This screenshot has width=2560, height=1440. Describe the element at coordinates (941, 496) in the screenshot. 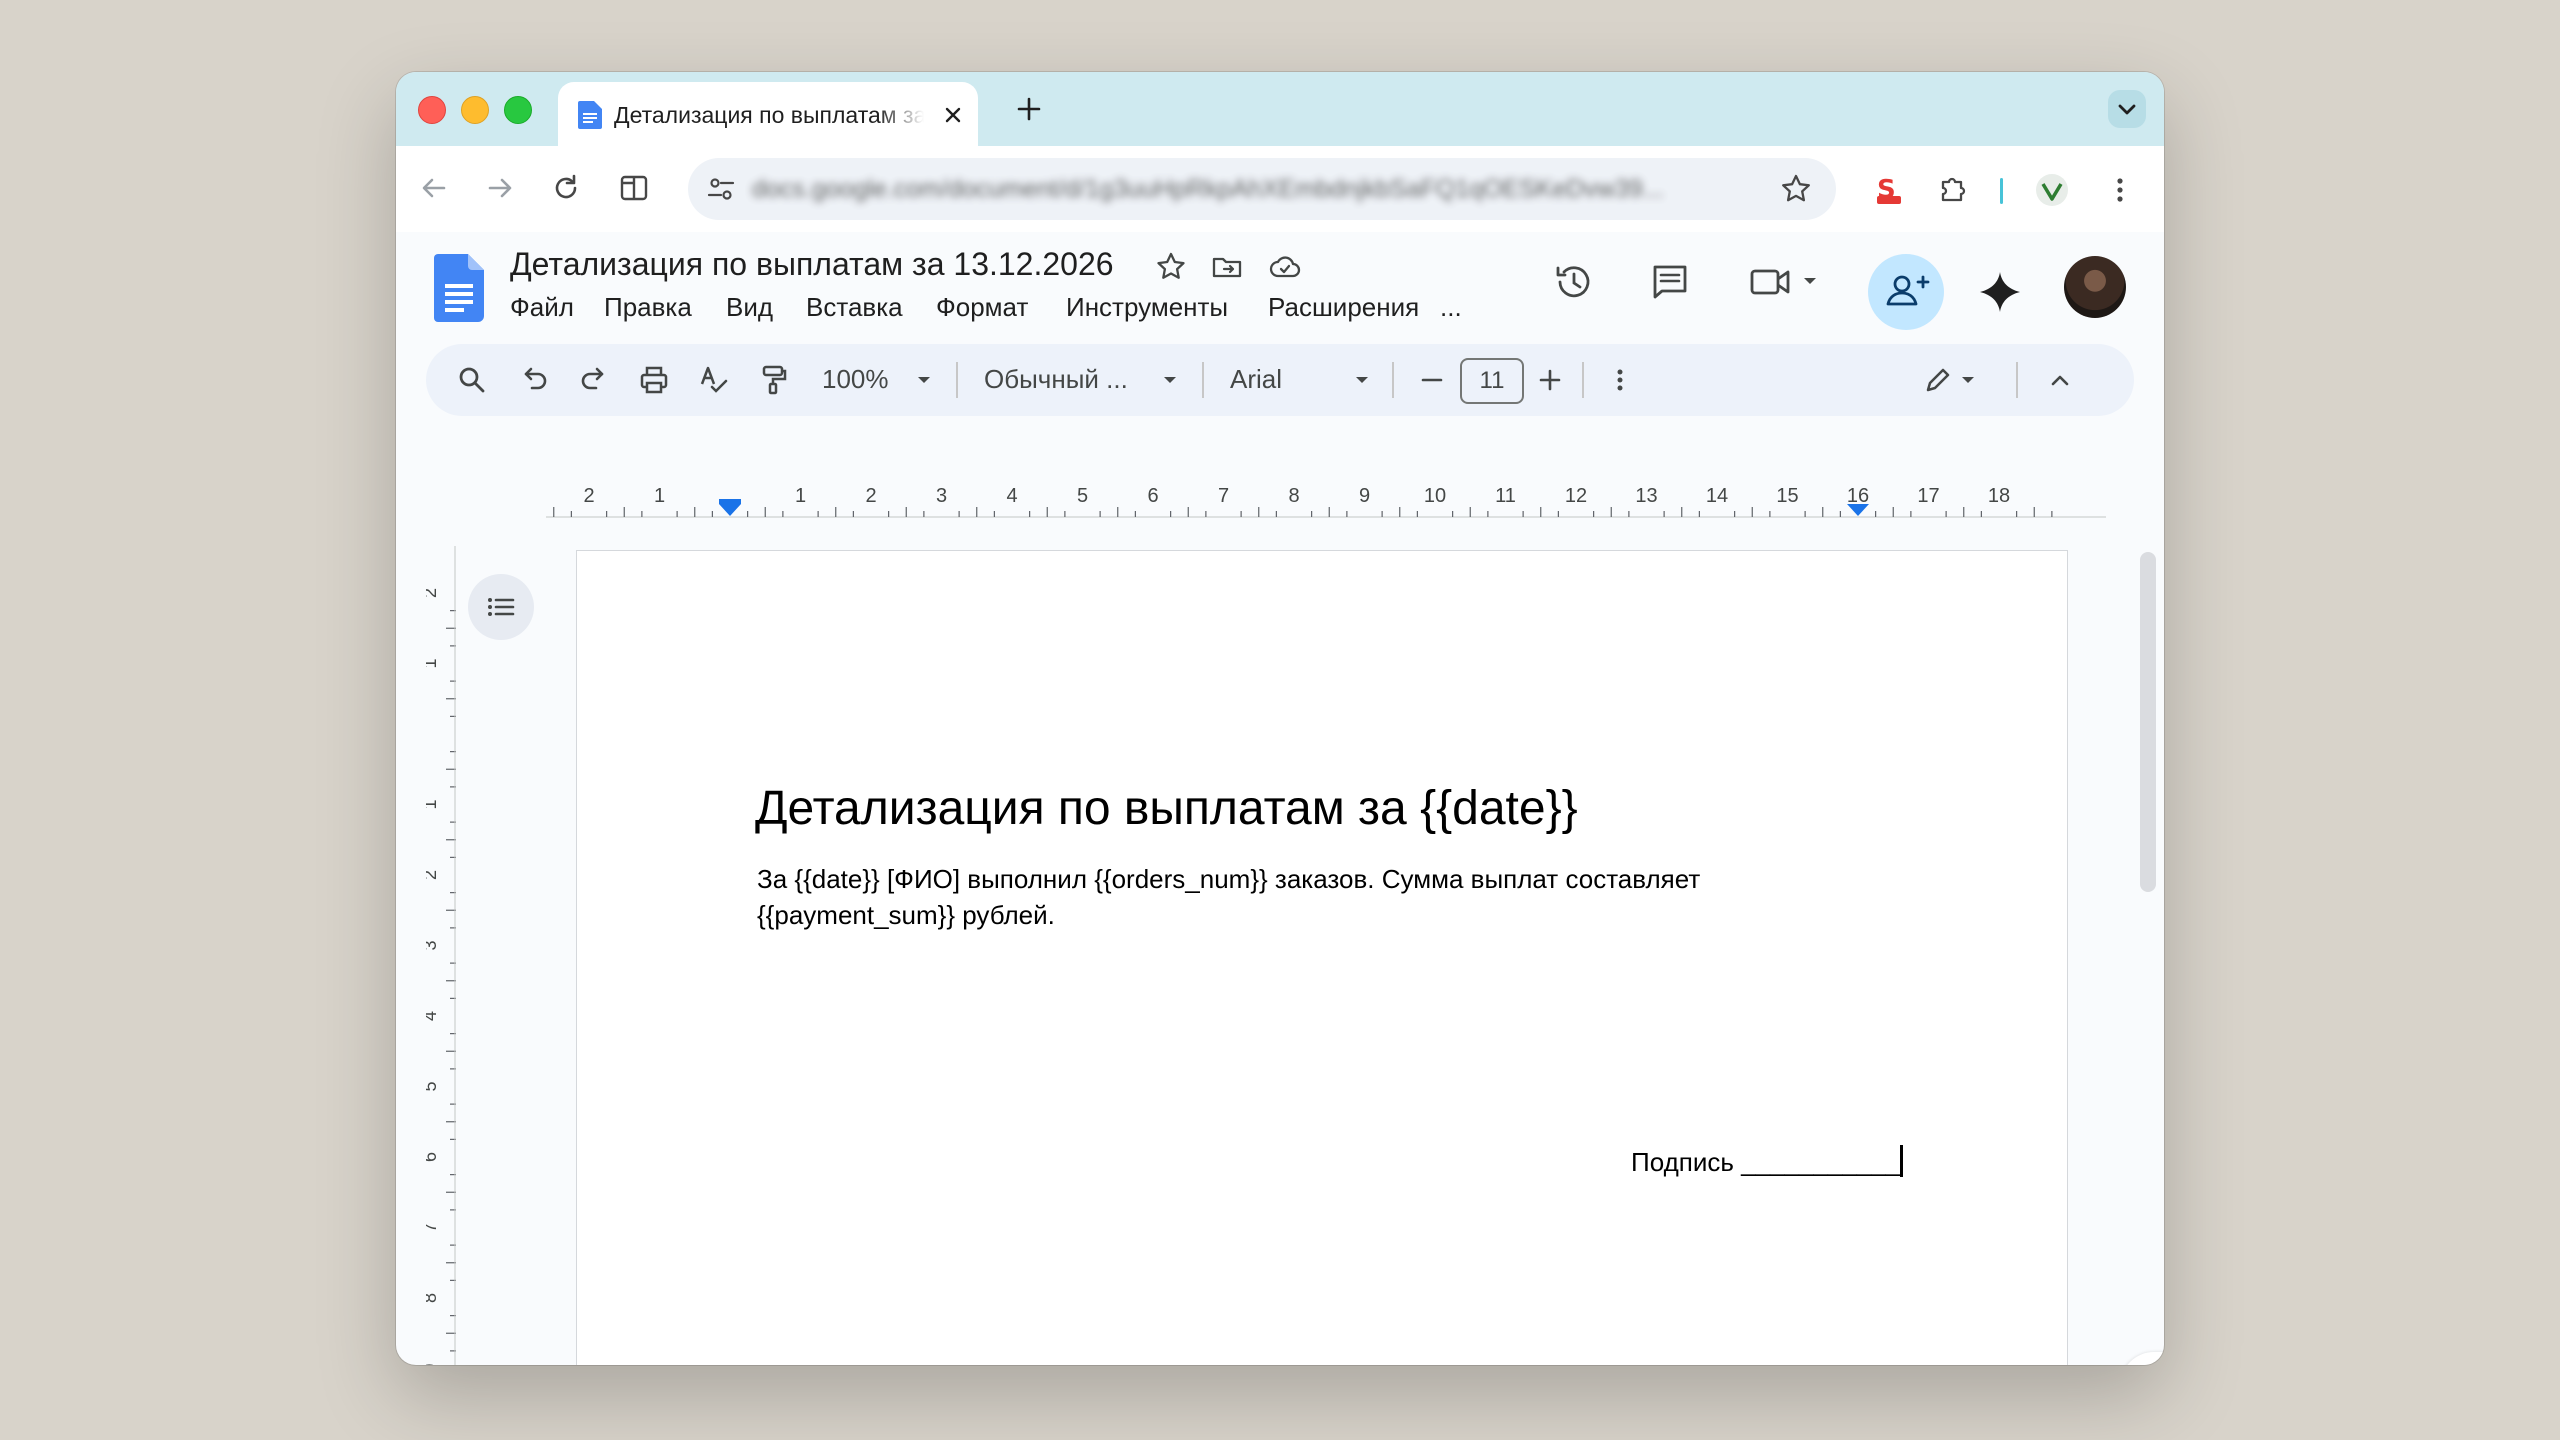

I see `ruler-label: 3` at that location.